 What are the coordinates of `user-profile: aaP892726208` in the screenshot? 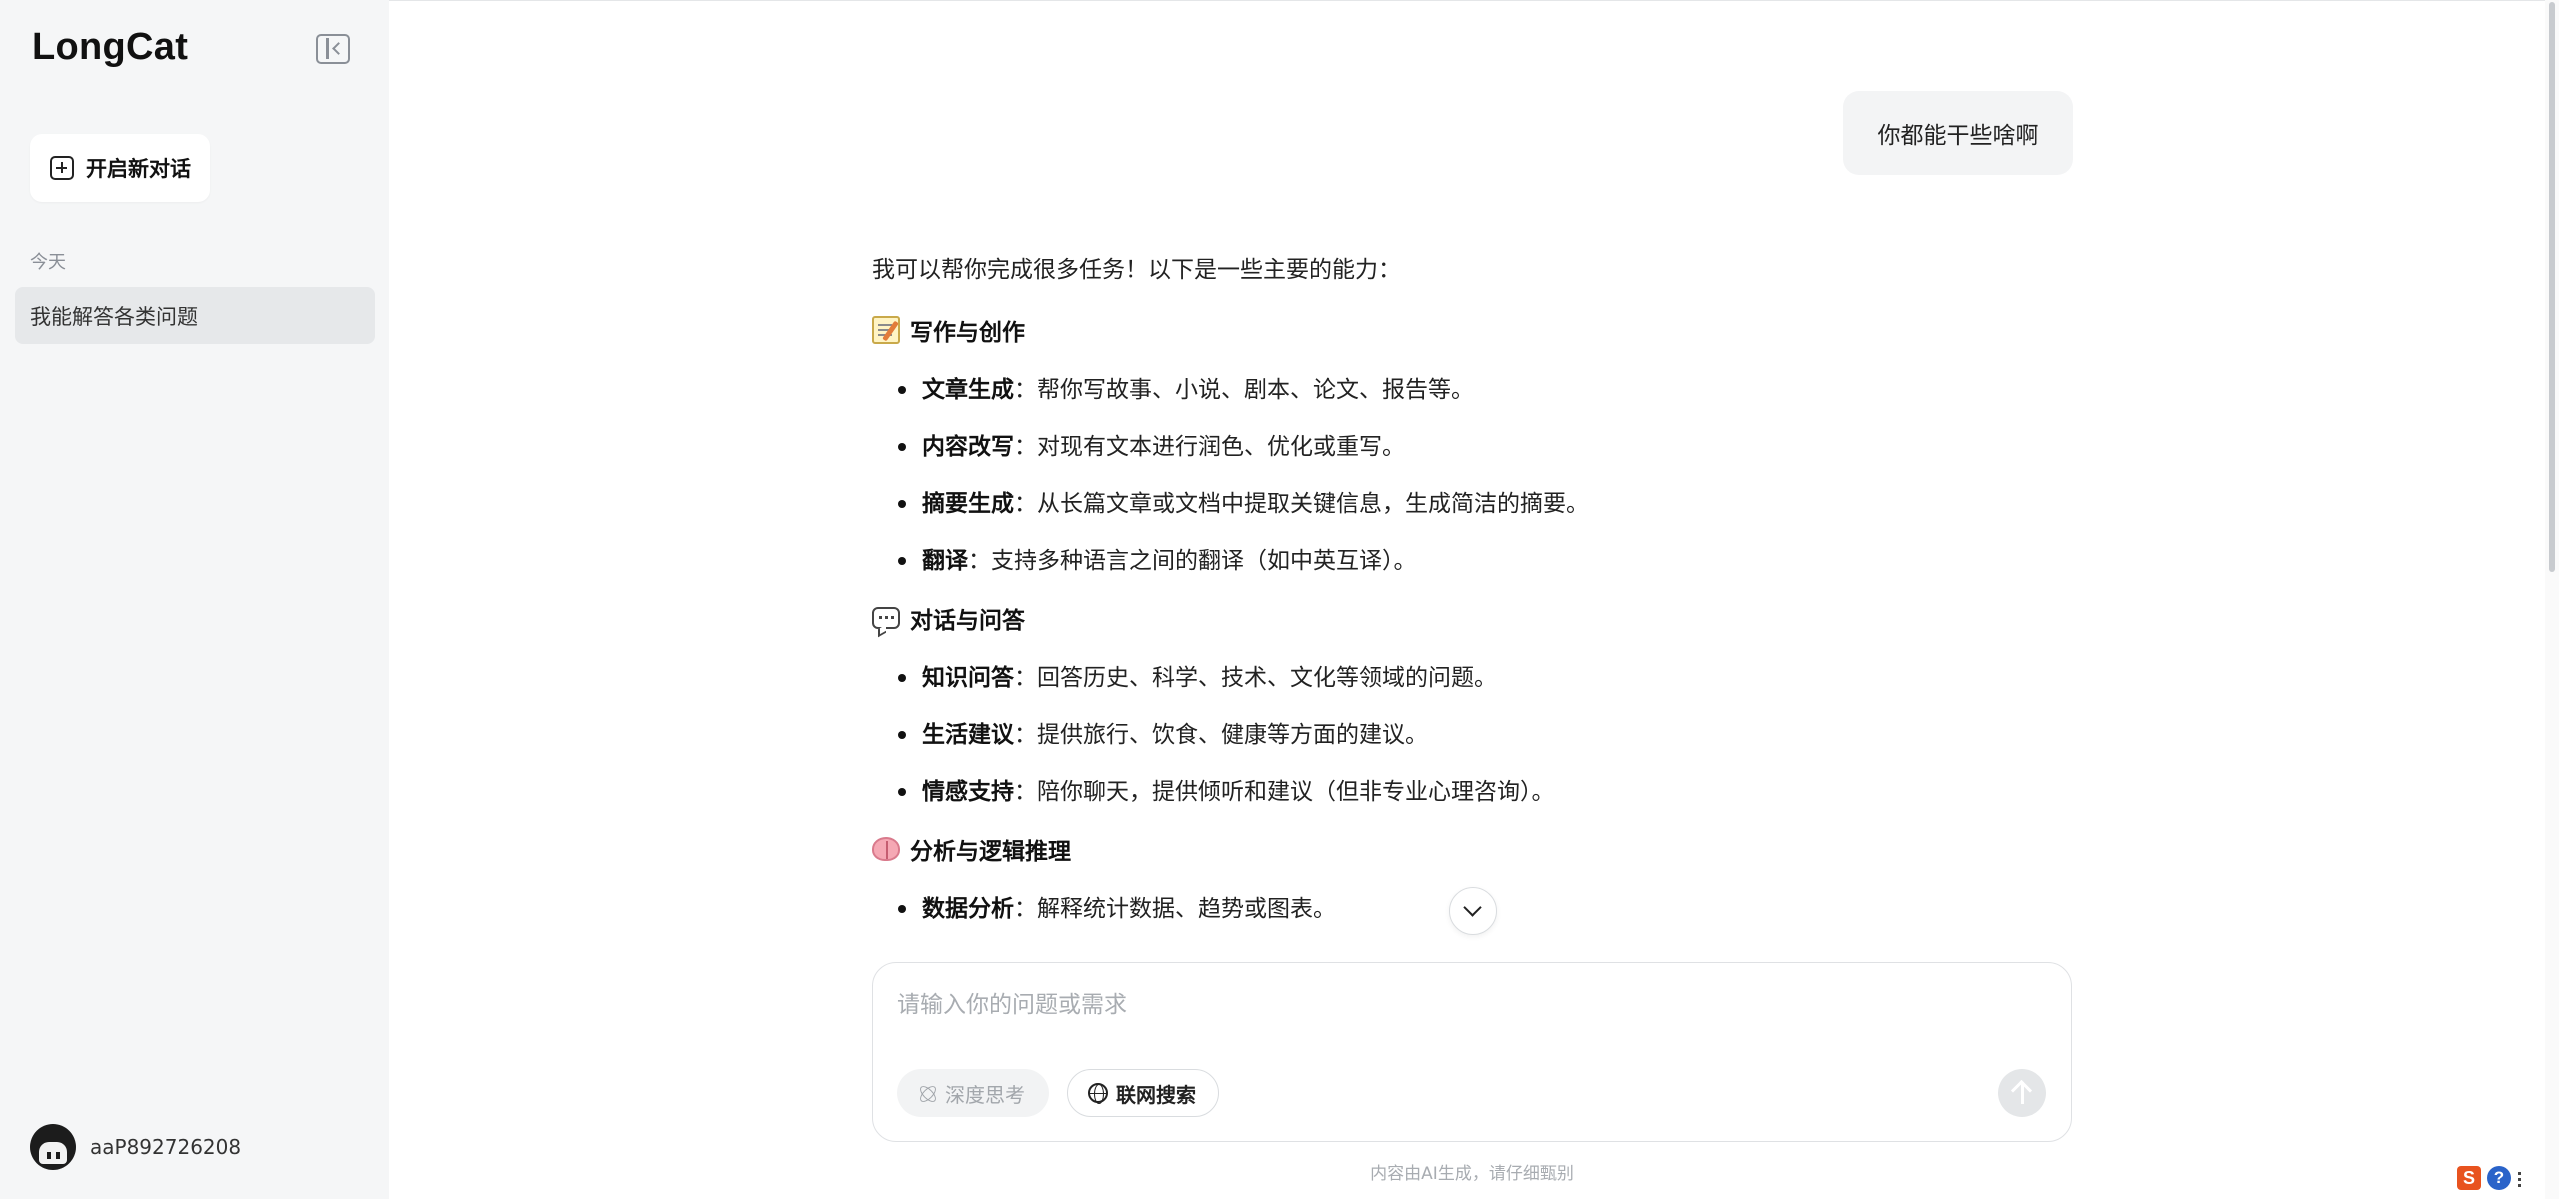 It's located at (135, 1147).